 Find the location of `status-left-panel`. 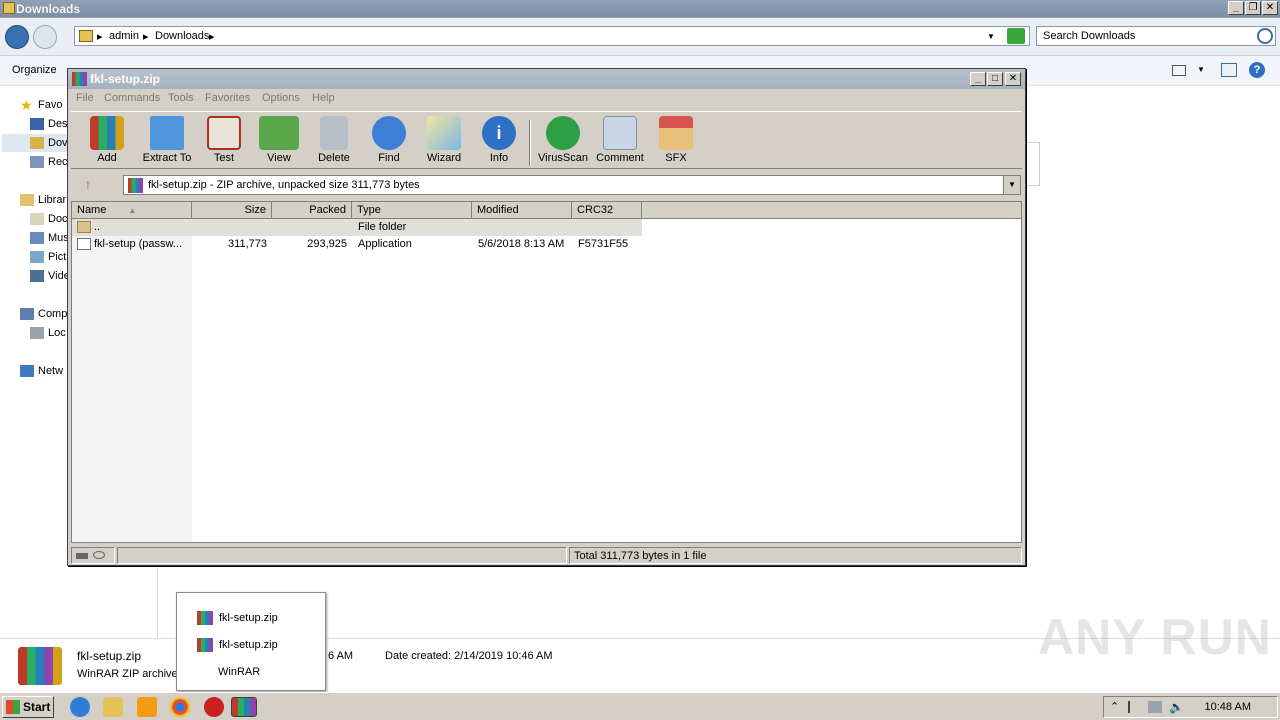

status-left-panel is located at coordinates (342, 555).